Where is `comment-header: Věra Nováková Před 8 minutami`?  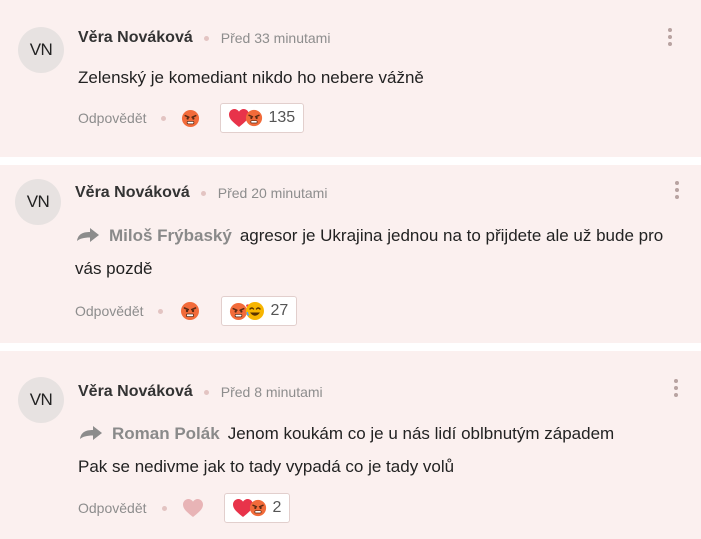 comment-header: Věra Nováková Před 8 minutami is located at coordinates (200, 392).